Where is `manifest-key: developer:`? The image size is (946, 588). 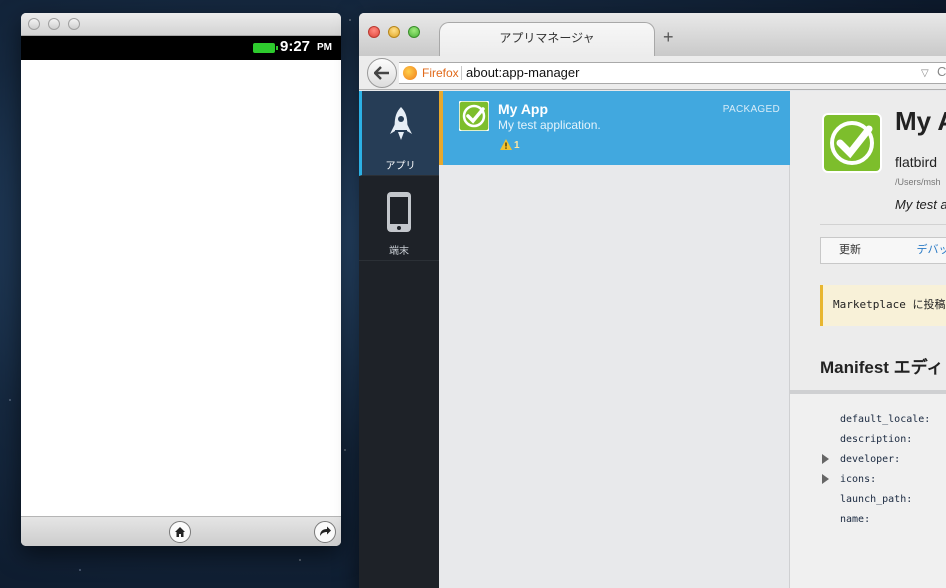
manifest-key: developer: is located at coordinates (870, 459).